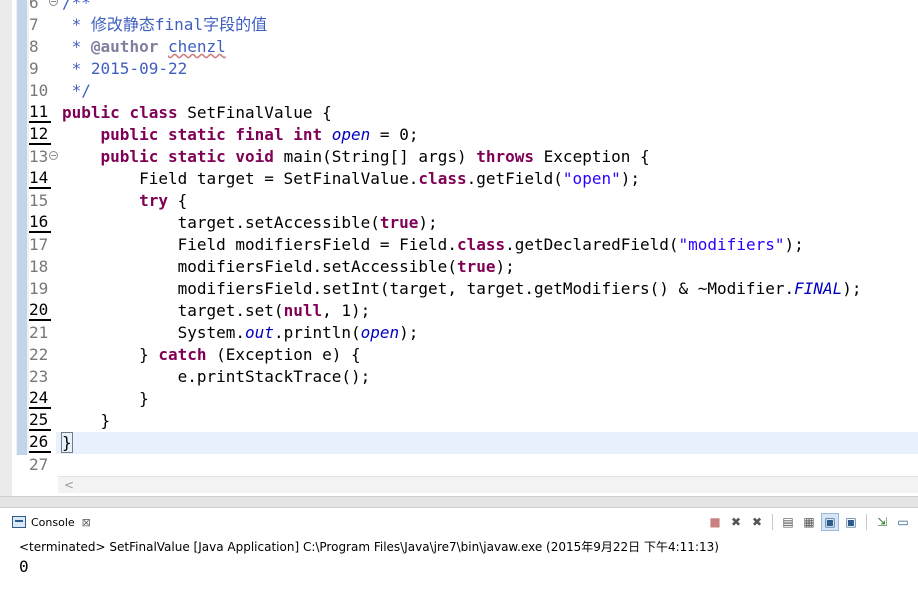 The image size is (918, 600). What do you see at coordinates (882, 522) in the screenshot?
I see `pin-console-icon: ⇲` at bounding box center [882, 522].